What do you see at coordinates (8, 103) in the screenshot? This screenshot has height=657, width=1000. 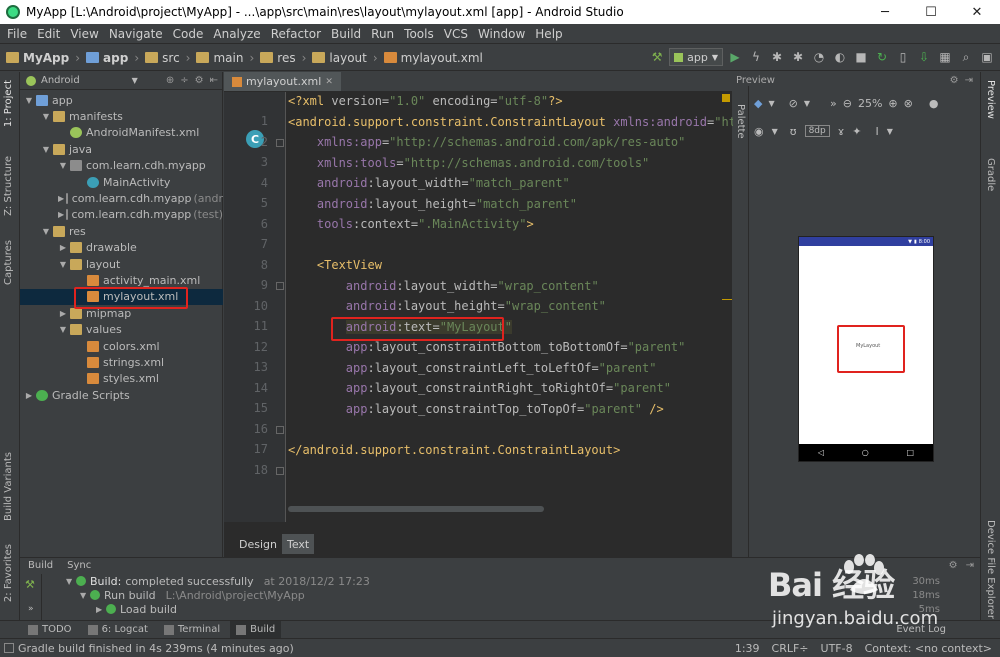 I see `tab-project: 1: Project` at bounding box center [8, 103].